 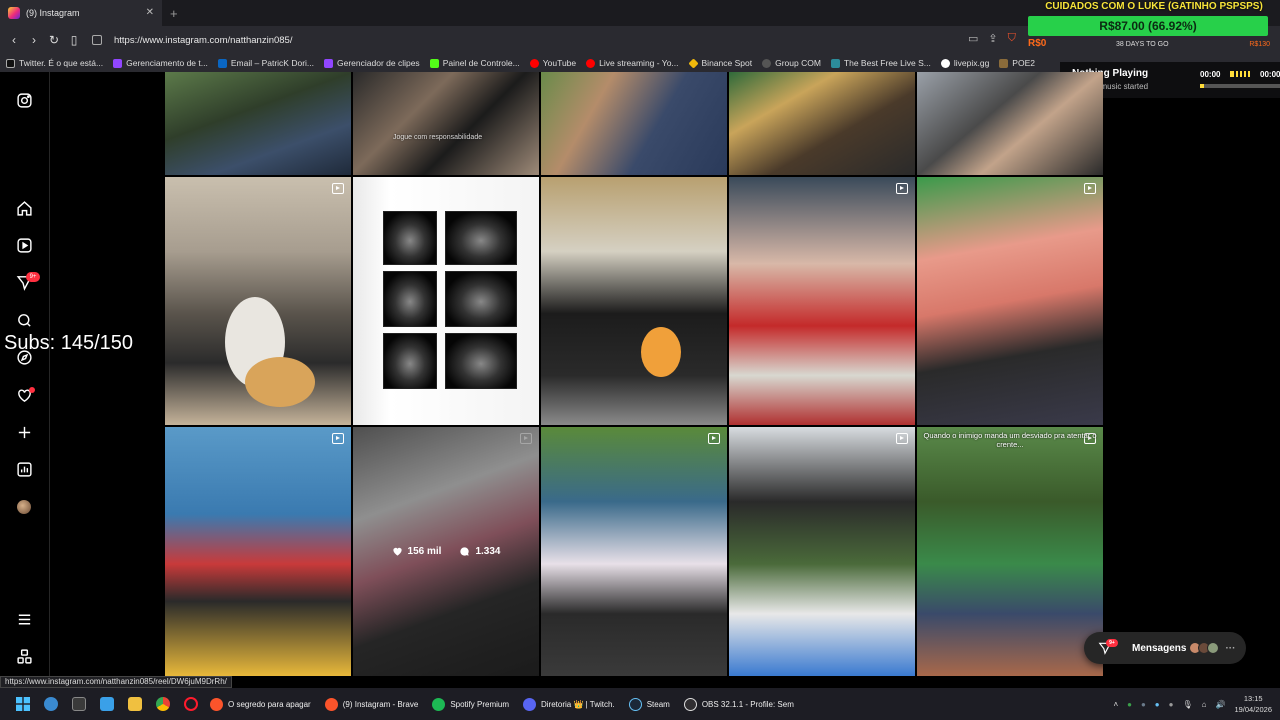 What do you see at coordinates (488, 551) in the screenshot?
I see `comments-count: 1.334` at bounding box center [488, 551].